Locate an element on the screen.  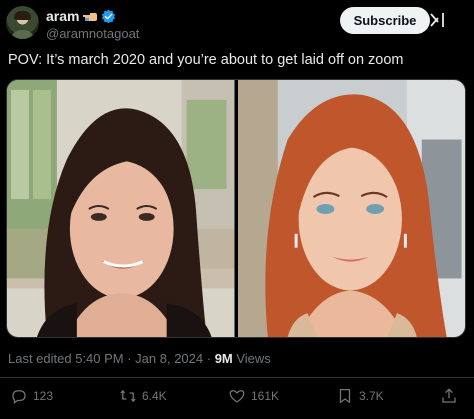
subscribe-button: Subscribe is located at coordinates (385, 20).